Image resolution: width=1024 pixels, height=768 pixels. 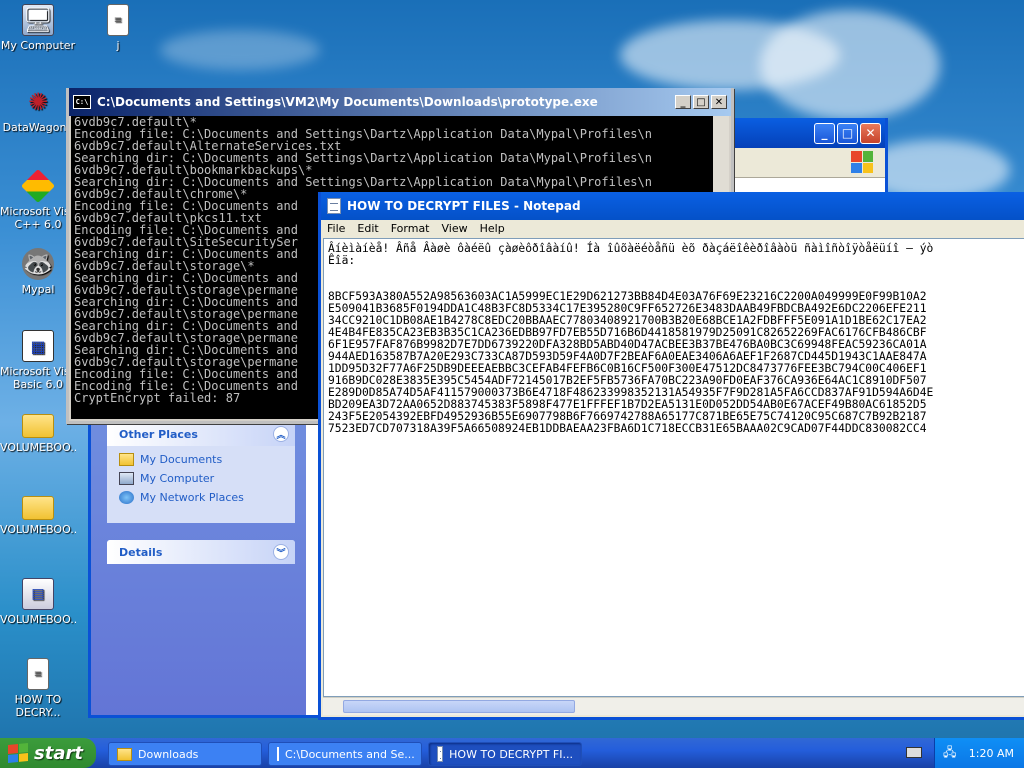 I want to click on other-places-header: Other Places ︽, so click(x=201, y=434).